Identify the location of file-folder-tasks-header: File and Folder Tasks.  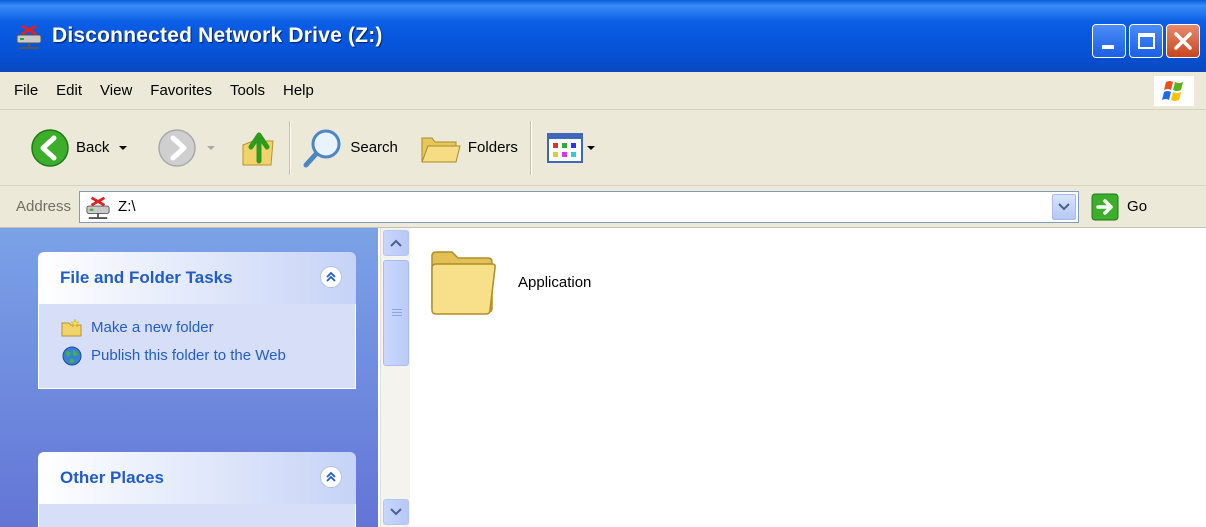
(197, 278).